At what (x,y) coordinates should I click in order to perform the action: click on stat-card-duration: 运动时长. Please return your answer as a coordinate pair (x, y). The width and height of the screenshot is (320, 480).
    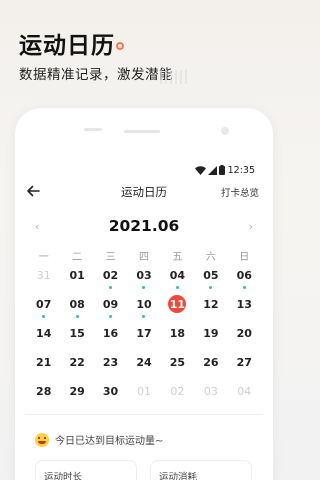
    Looking at the image, I should click on (86, 470).